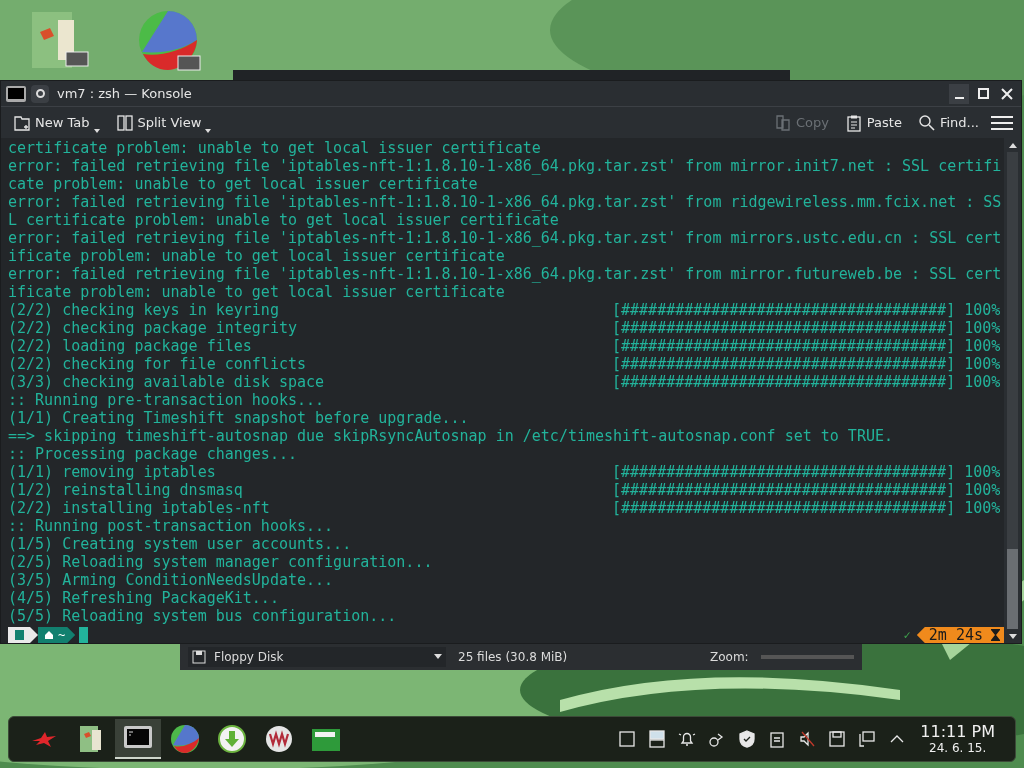  I want to click on copy-icon, so click(782, 122).